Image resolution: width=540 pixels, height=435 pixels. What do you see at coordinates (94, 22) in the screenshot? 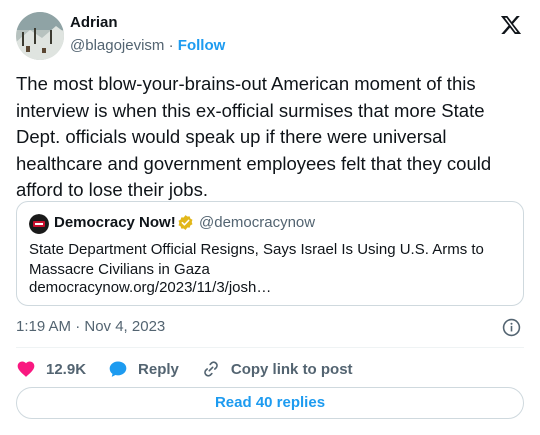
I see `author-name: Adrian` at bounding box center [94, 22].